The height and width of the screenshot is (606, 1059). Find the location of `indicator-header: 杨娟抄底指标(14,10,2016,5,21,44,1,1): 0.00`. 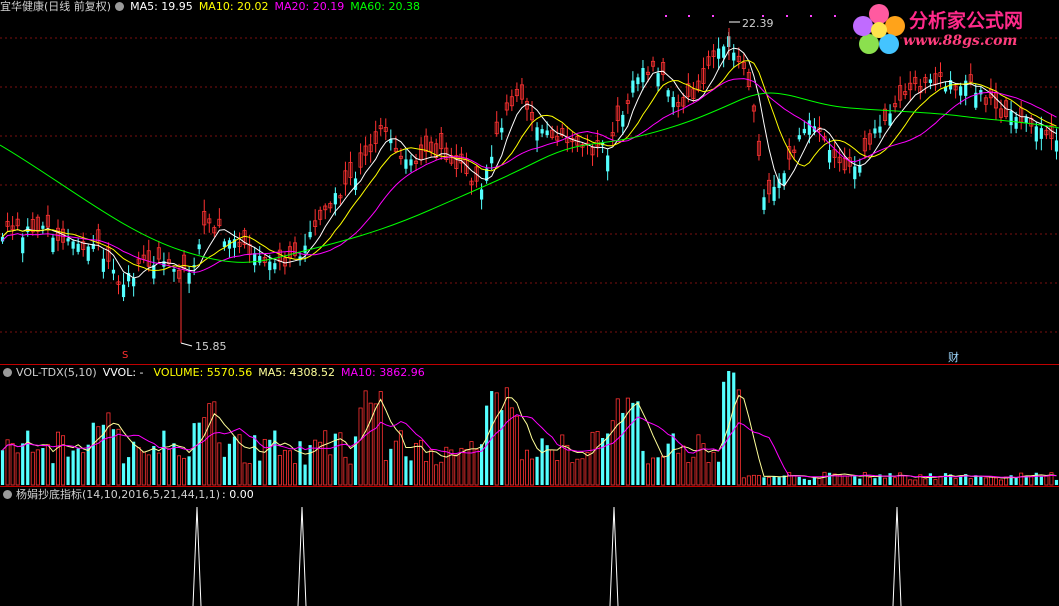

indicator-header: 杨娟抄底指标(14,10,2016,5,21,44,1,1): 0.00 is located at coordinates (130, 495).